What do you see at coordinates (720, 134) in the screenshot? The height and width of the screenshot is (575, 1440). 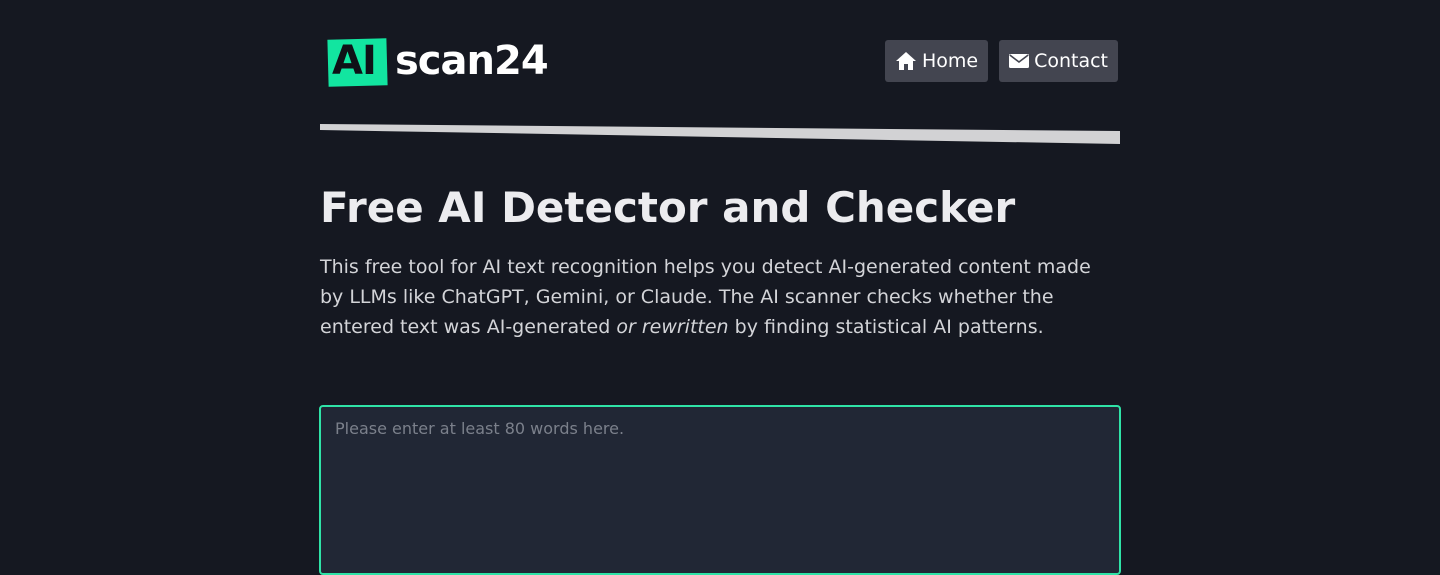 I see `header-divider` at bounding box center [720, 134].